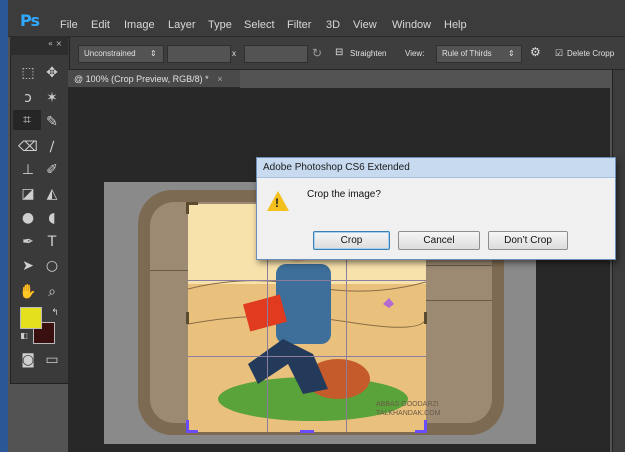 The width and height of the screenshot is (625, 452). Describe the element at coordinates (28, 73) in the screenshot. I see `marquee-tool-icon: ⬚` at that location.